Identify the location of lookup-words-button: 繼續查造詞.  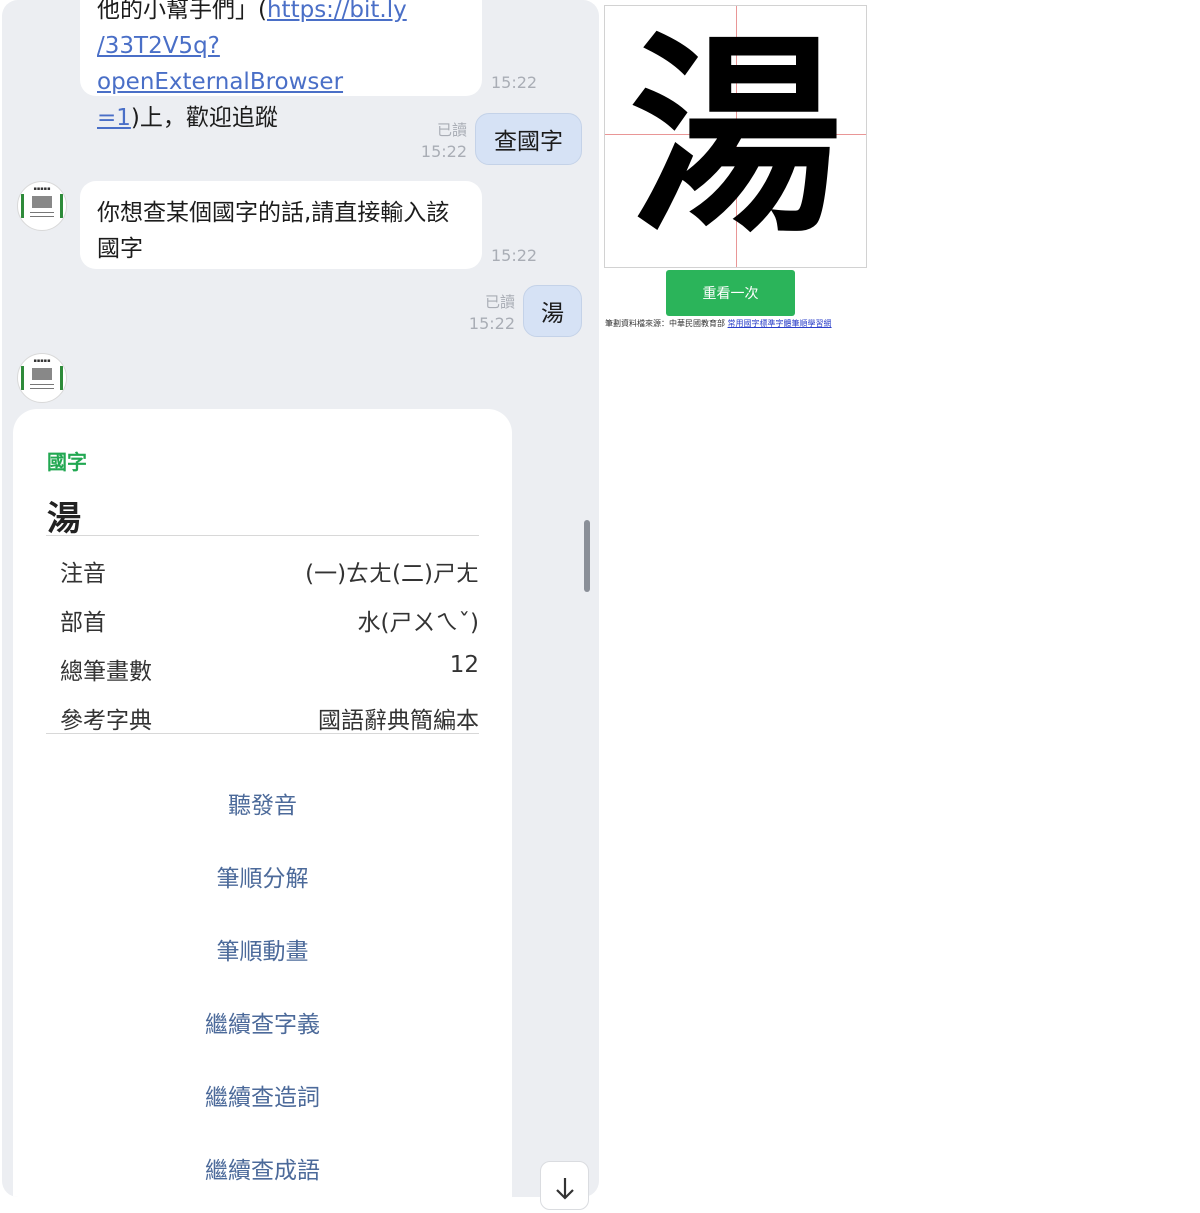
(262, 1095).